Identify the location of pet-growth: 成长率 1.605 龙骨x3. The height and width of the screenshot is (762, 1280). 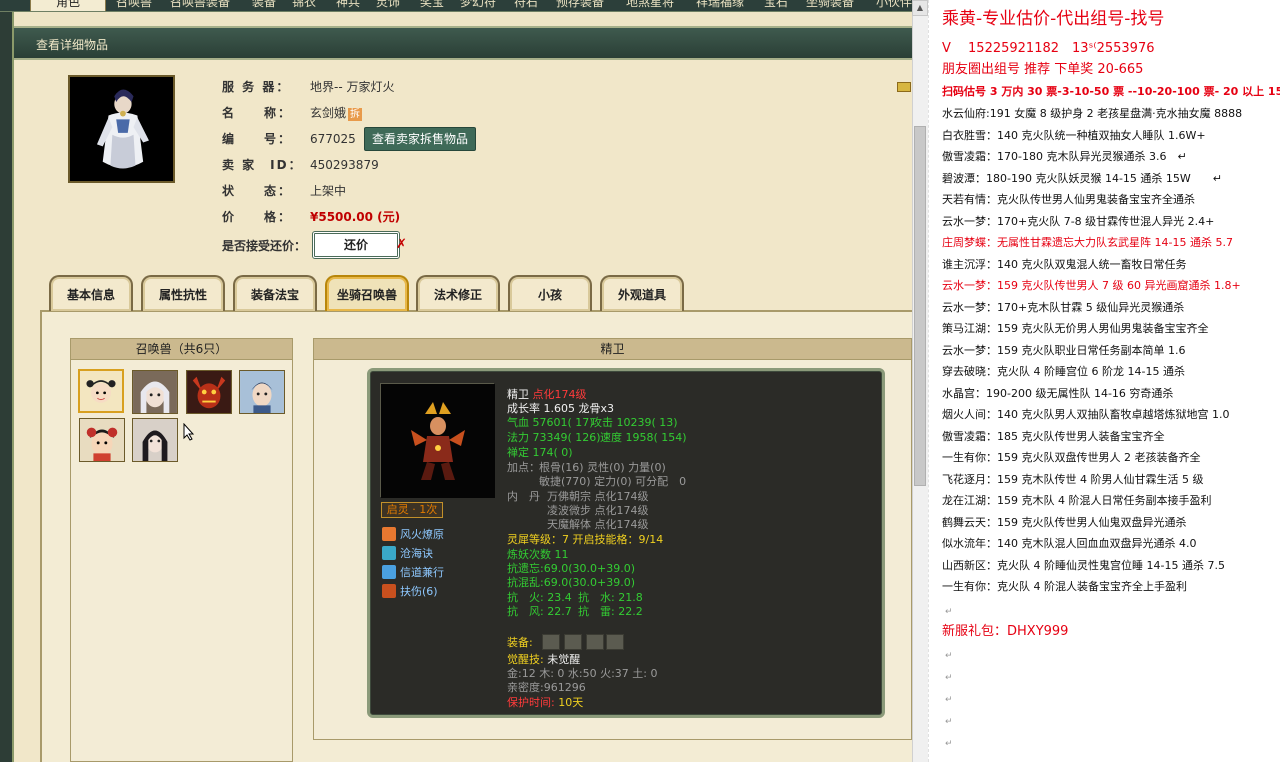
(560, 408).